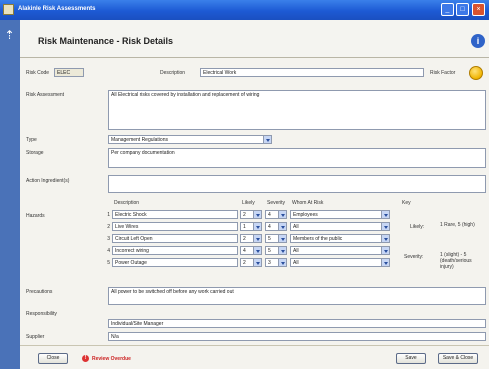 Image resolution: width=489 pixels, height=369 pixels. I want to click on hazard-who-header: Whom At Risk, so click(308, 203).